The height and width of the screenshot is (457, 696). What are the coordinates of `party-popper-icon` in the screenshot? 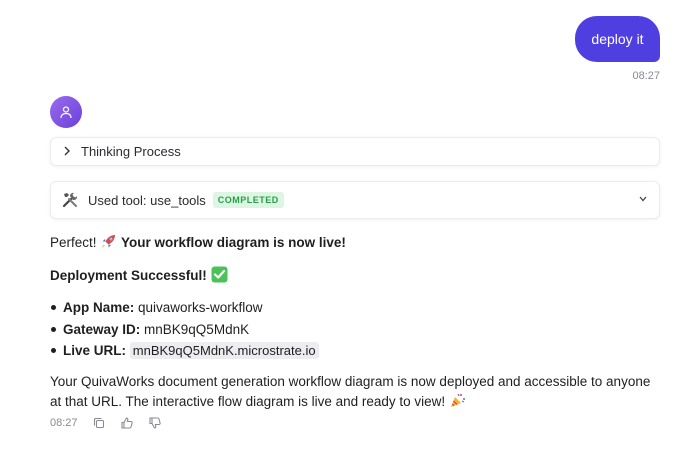 It's located at (457, 403).